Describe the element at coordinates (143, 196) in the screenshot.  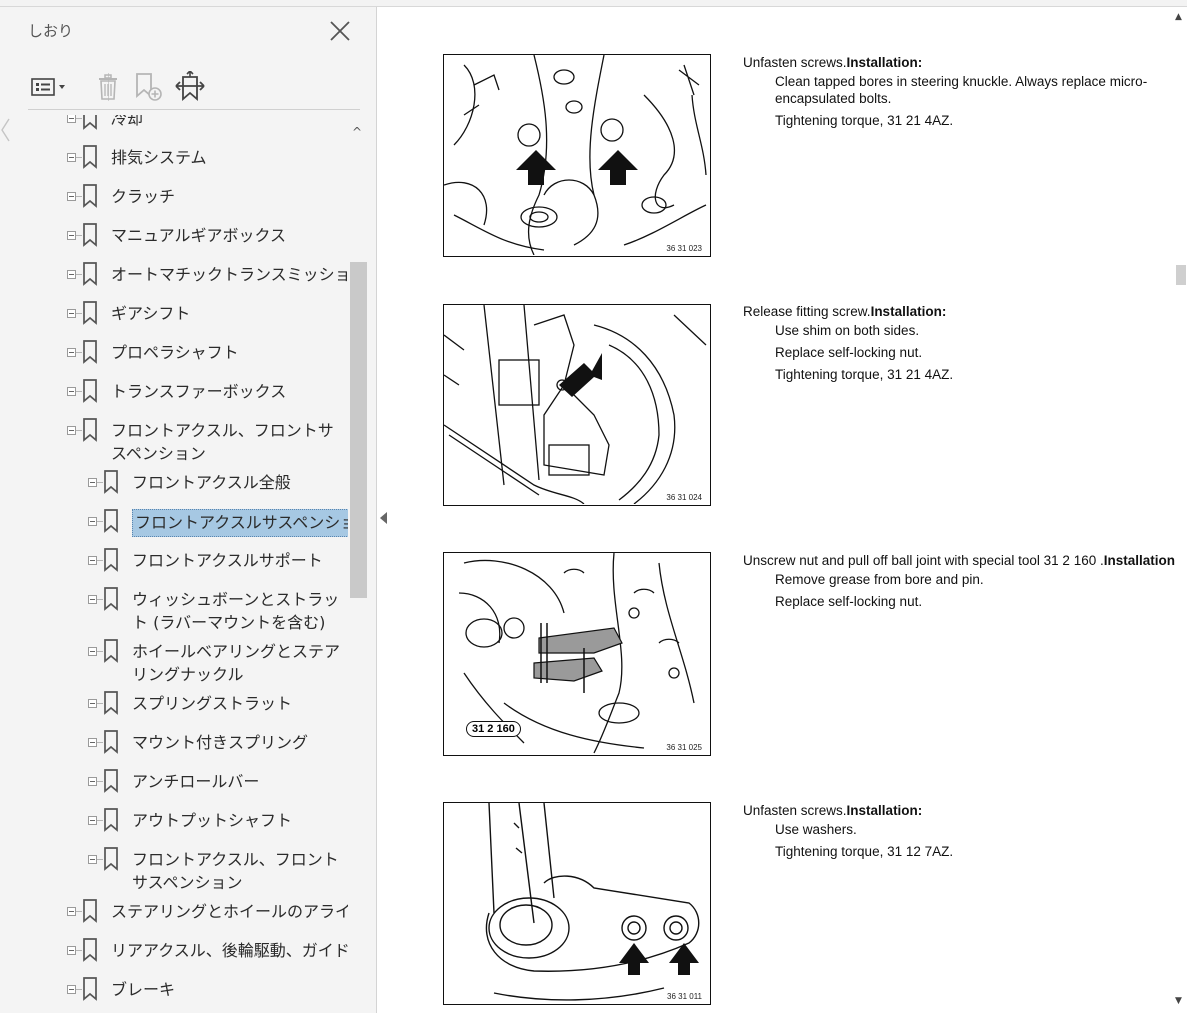
I see `bookmark-label: クラッチ` at that location.